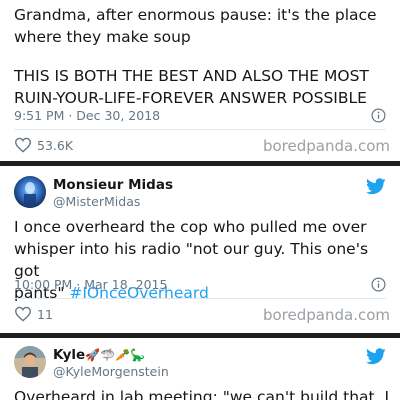 The image size is (400, 400). Describe the element at coordinates (90, 284) in the screenshot. I see `tweet-timestamp: 10:00 PM · Mar 18, 2015` at that location.